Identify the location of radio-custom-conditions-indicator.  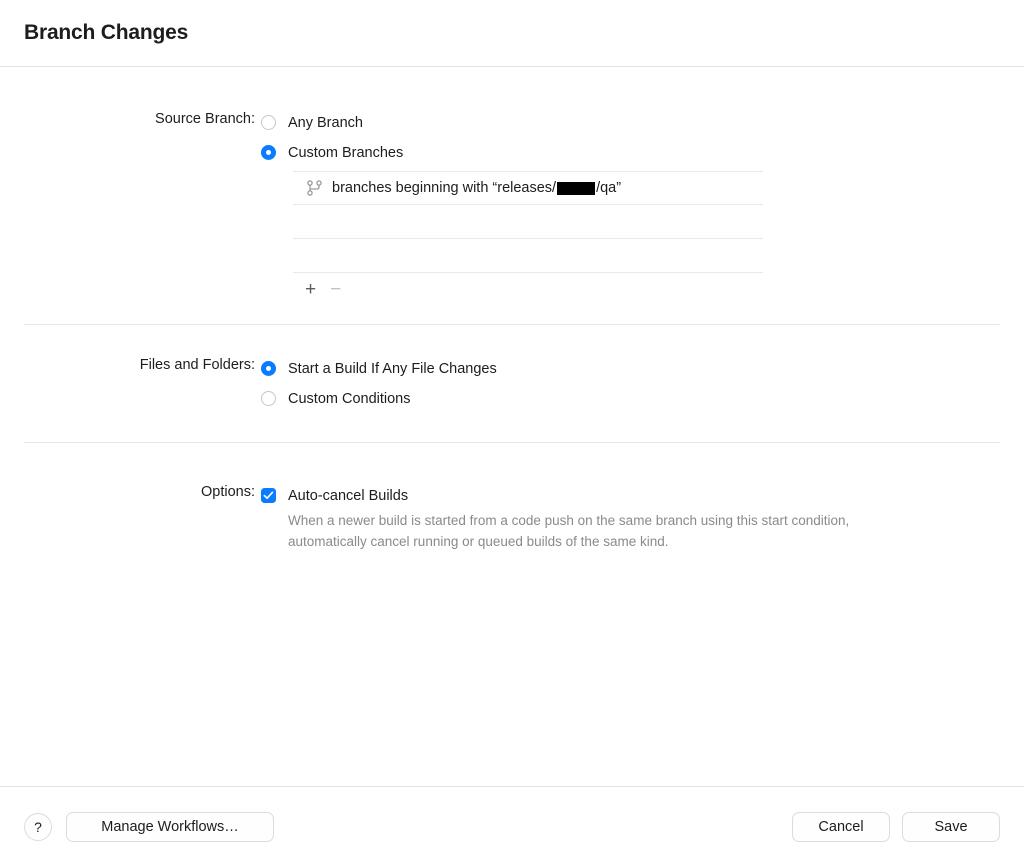
(268, 398).